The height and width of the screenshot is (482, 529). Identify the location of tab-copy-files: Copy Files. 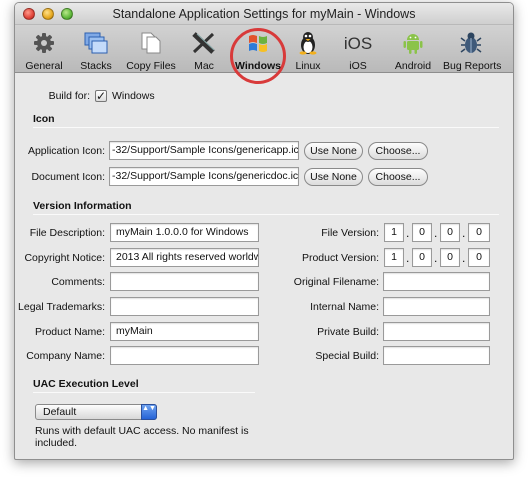
(151, 51).